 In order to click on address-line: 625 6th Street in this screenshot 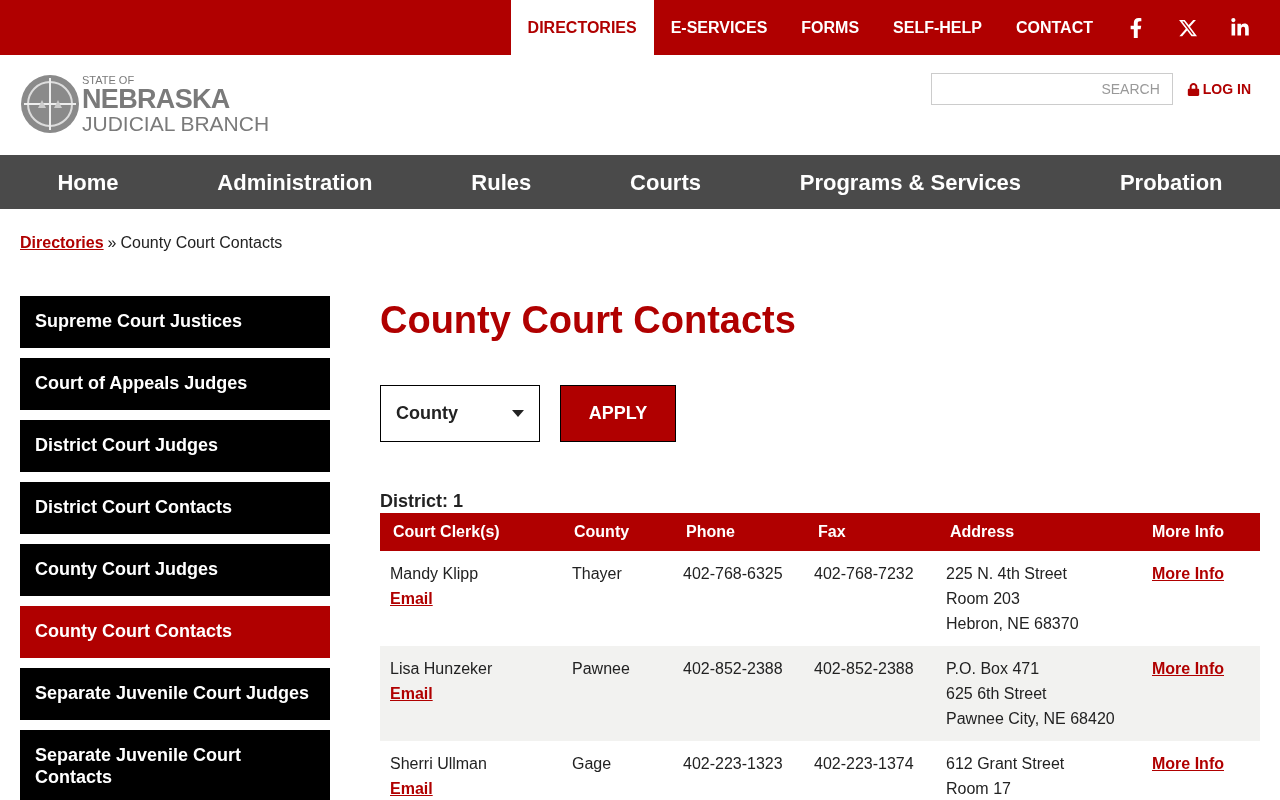, I will do `click(997, 694)`.